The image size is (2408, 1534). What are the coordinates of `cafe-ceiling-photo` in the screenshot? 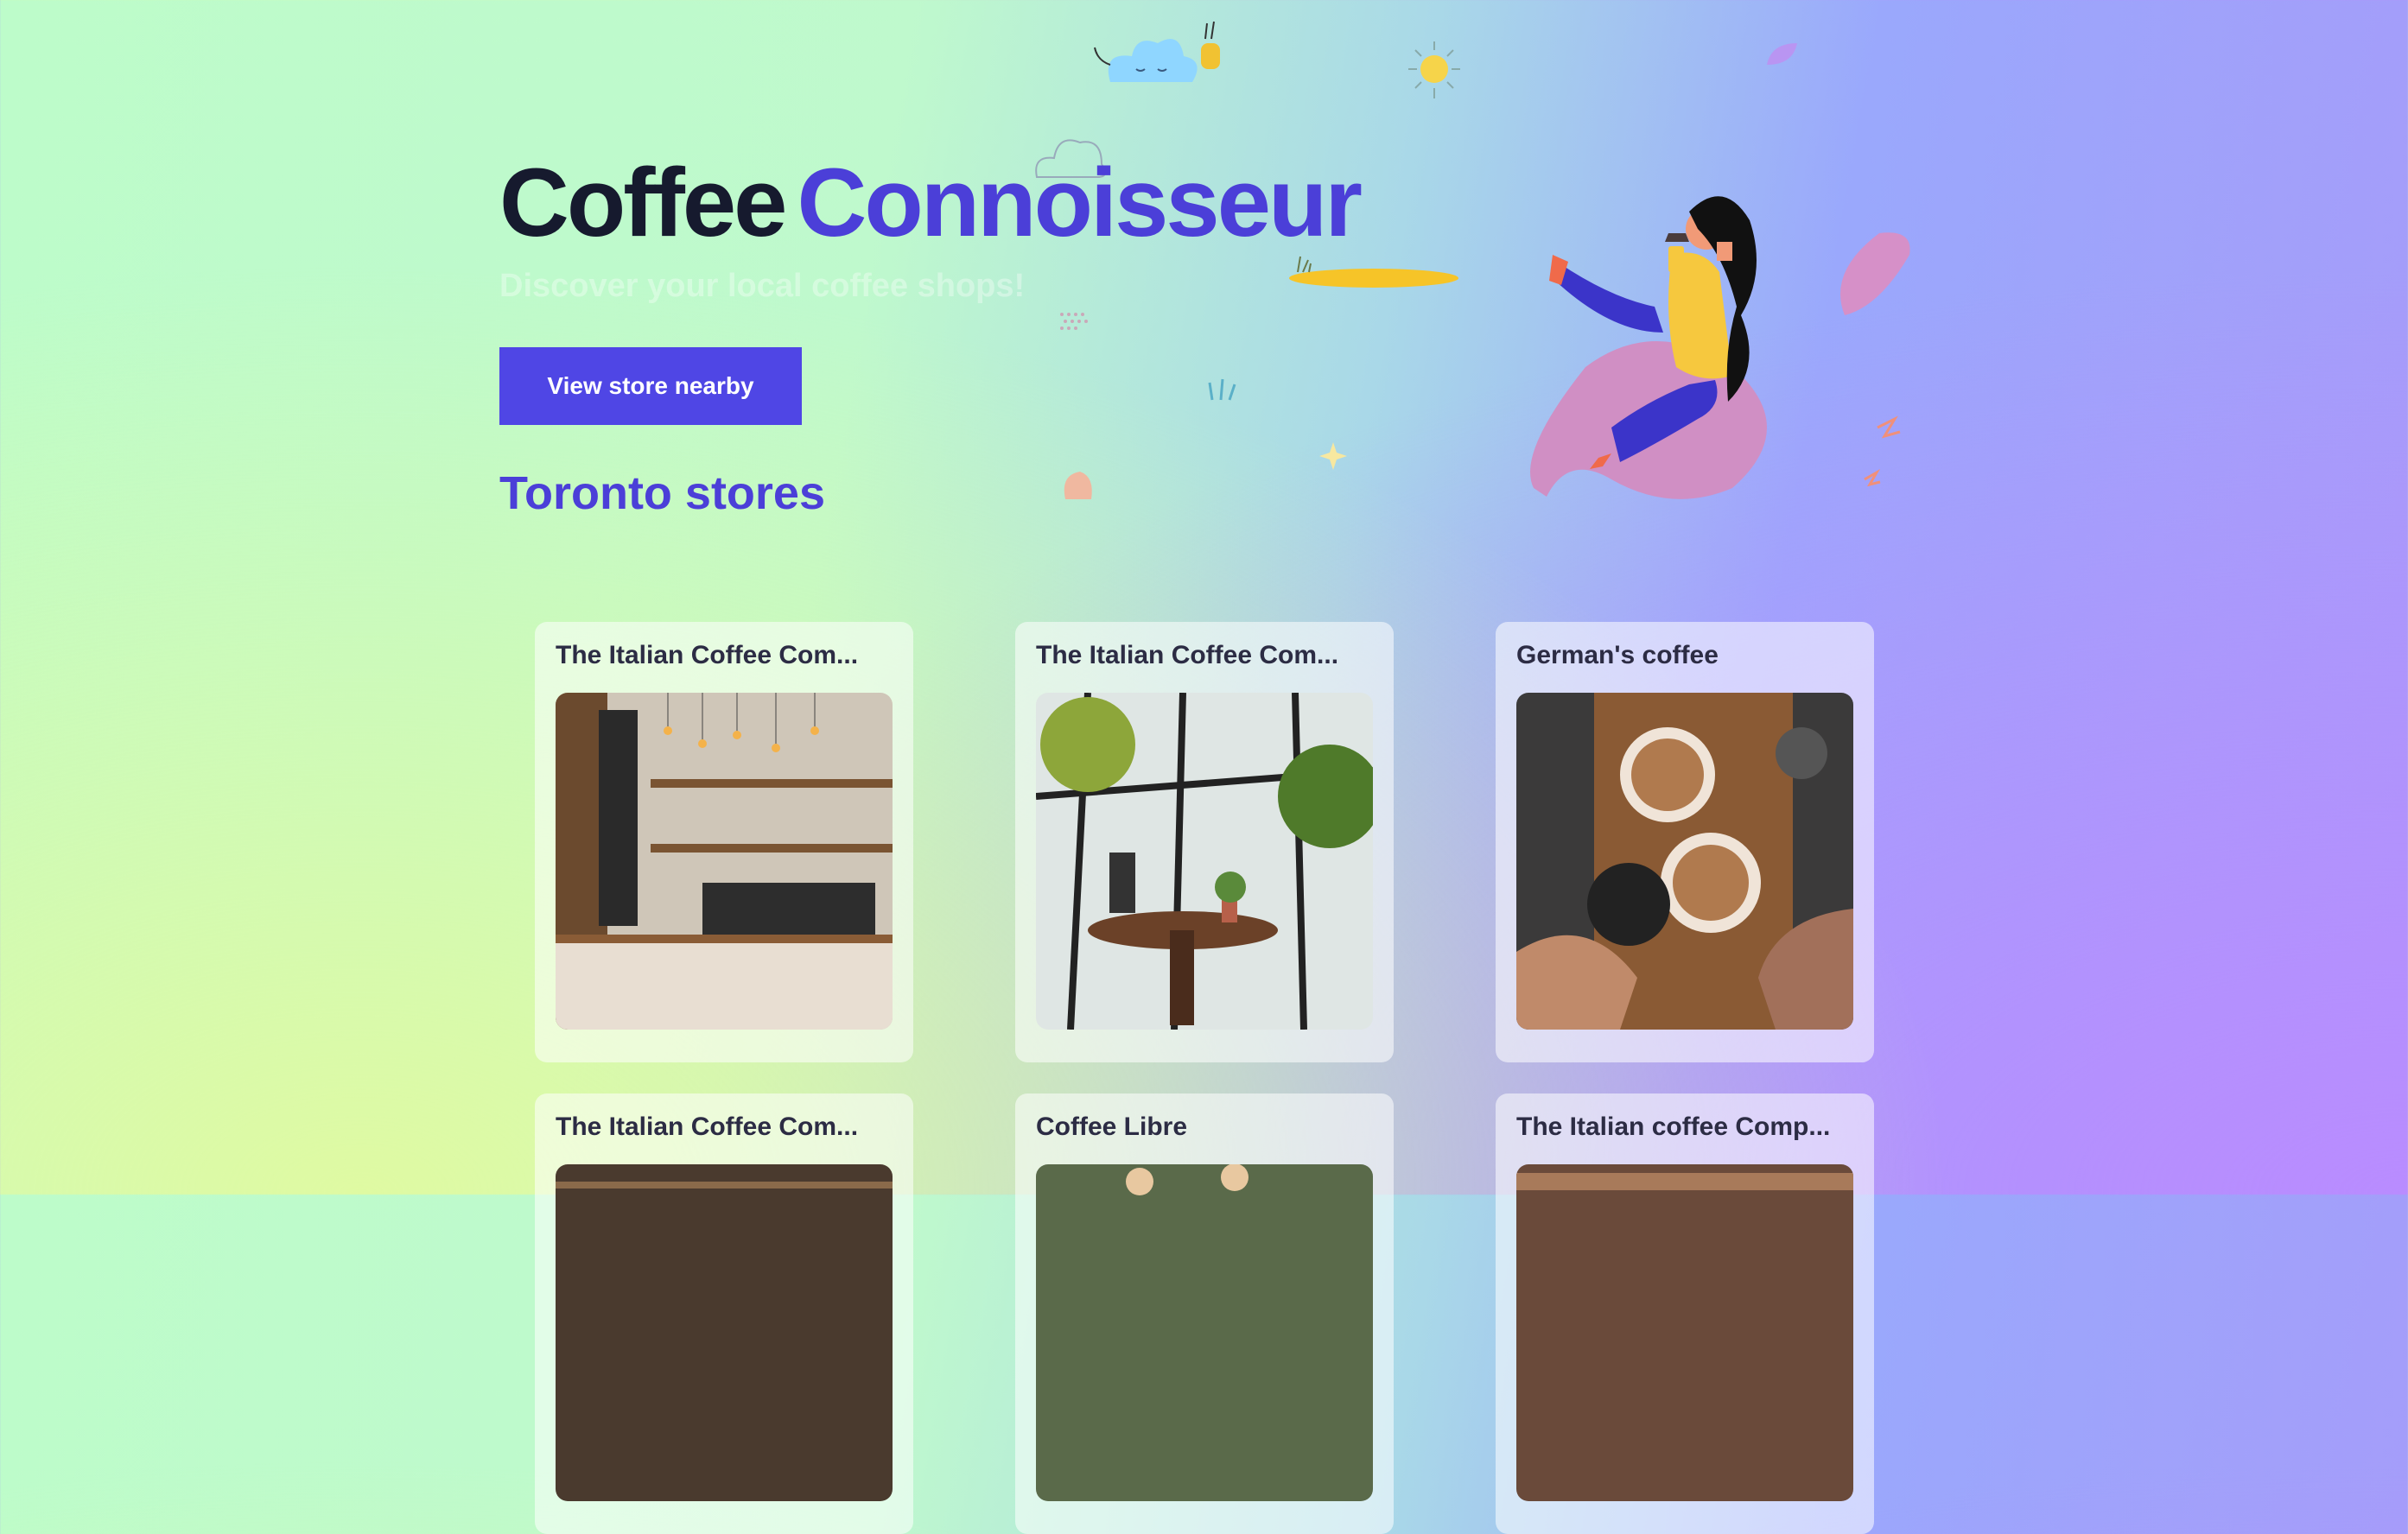 It's located at (1204, 1332).